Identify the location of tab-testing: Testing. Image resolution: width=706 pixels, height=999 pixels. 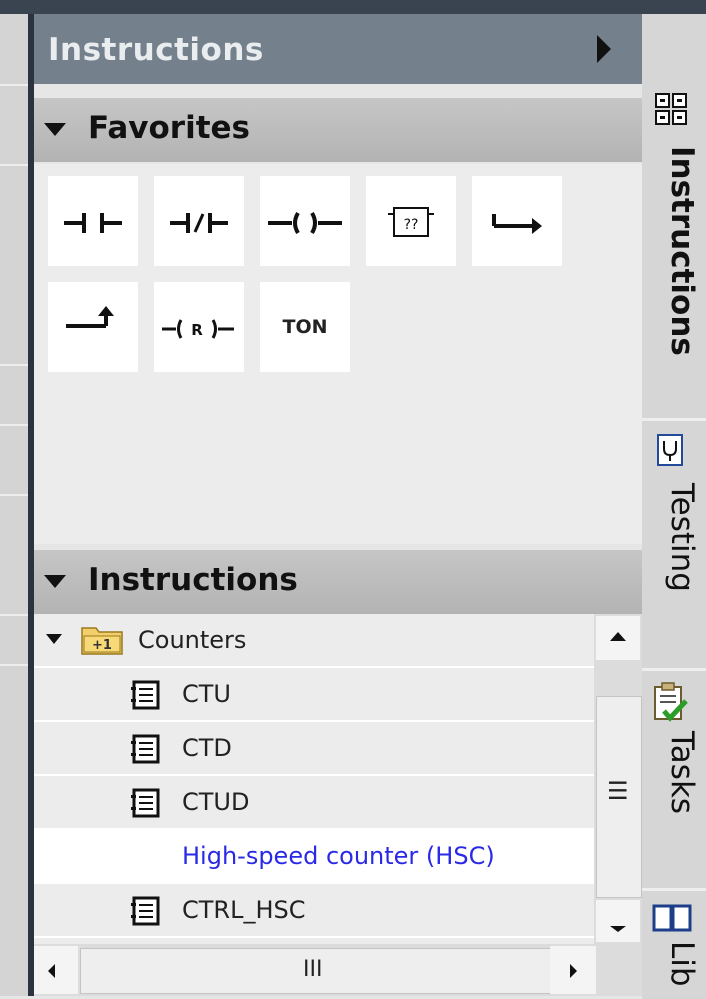
(674, 544).